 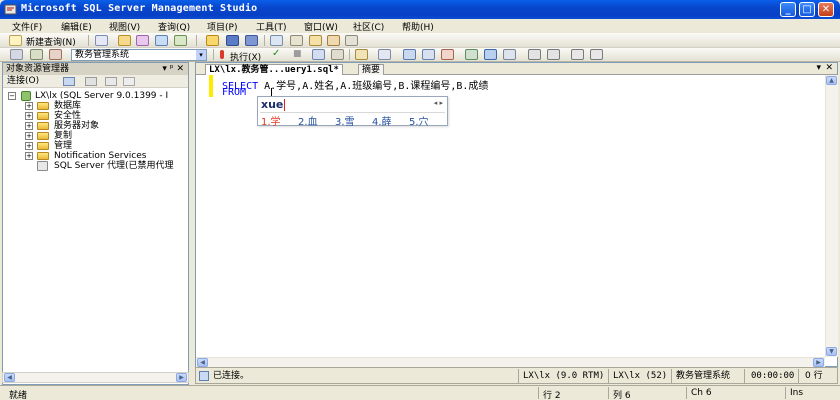 I want to click on tree-root-server: − LX\lx (SQL Server 9.0.1399 - I, so click(x=98, y=96).